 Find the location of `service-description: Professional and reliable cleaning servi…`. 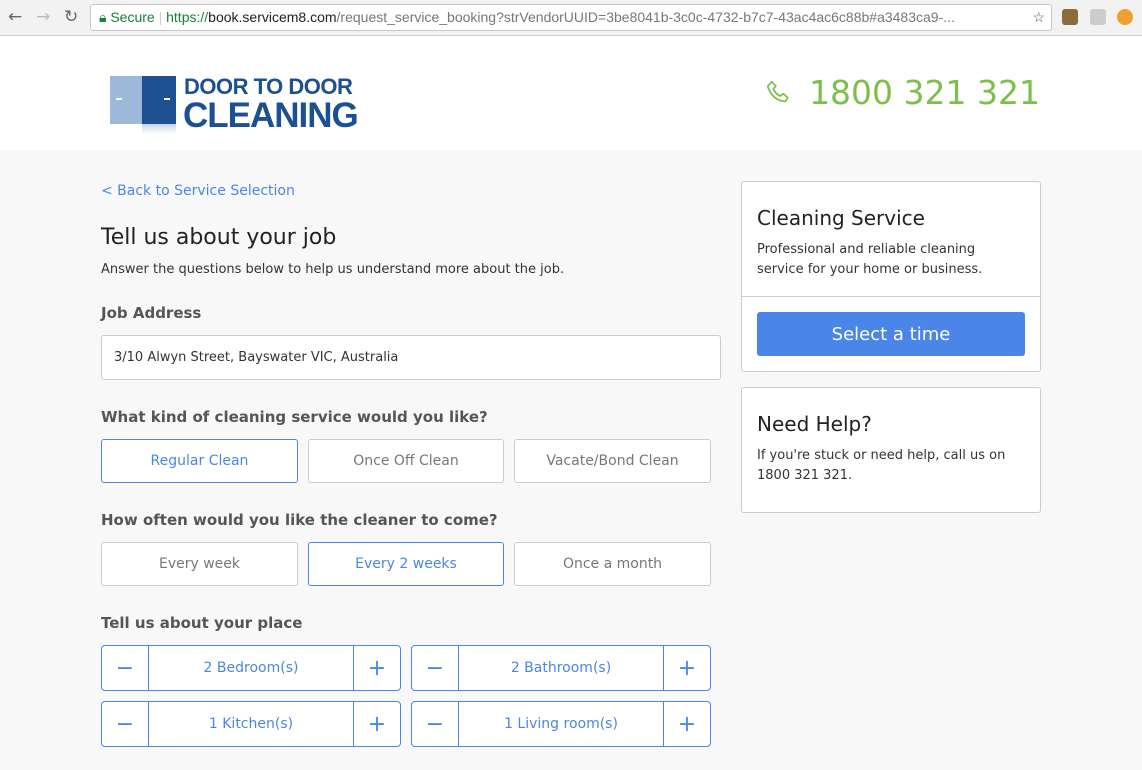

service-description: Professional and reliable cleaning servi… is located at coordinates (870, 259).